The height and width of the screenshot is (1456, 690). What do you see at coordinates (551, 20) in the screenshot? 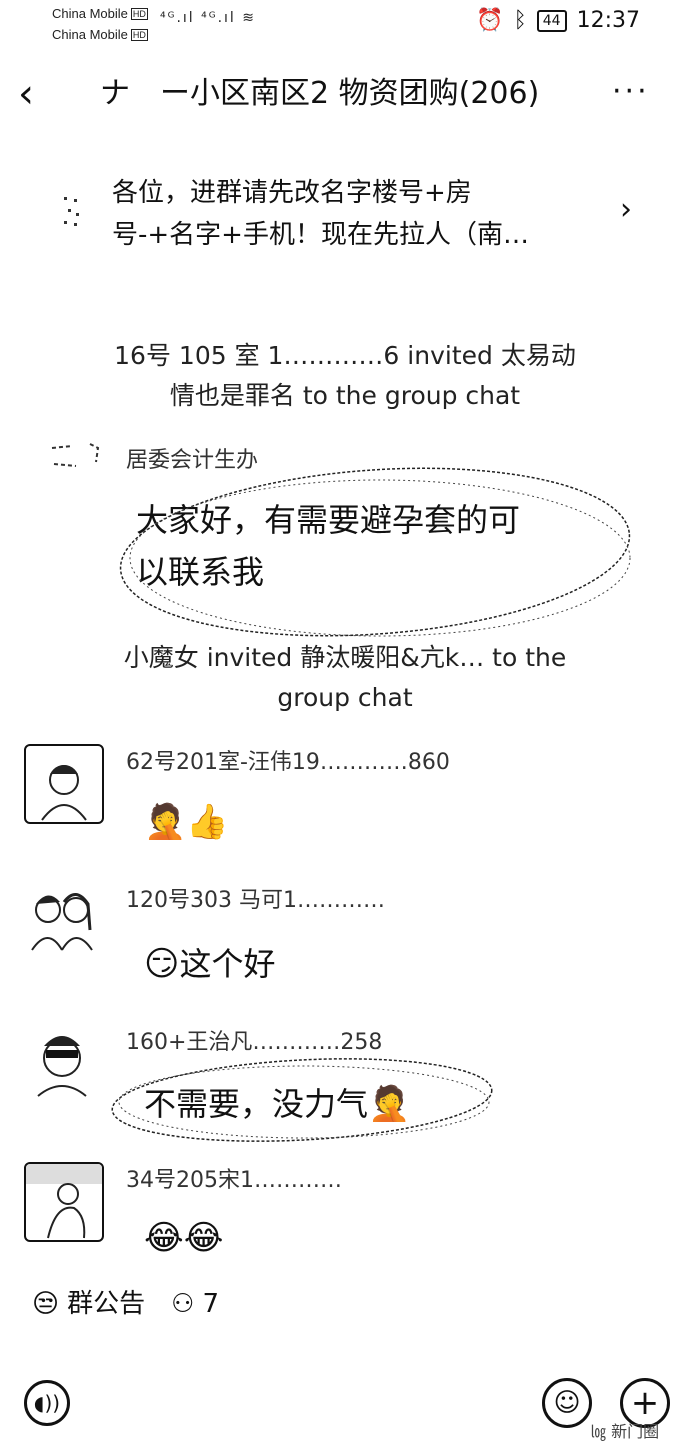
I see `battery-icon: 44` at bounding box center [551, 20].